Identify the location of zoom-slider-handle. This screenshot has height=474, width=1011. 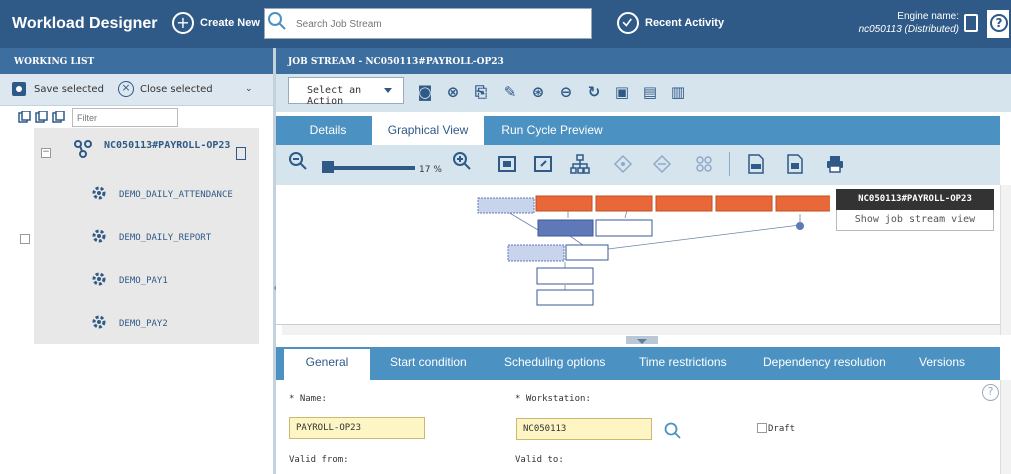
(328, 167).